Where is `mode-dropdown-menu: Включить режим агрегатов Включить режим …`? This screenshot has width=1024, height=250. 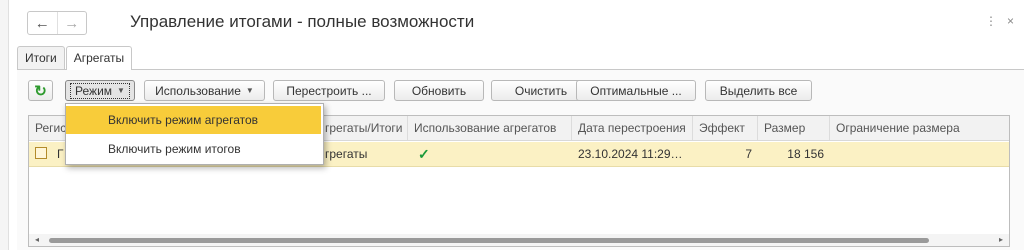 mode-dropdown-menu: Включить режим агрегатов Включить режим … is located at coordinates (194, 134).